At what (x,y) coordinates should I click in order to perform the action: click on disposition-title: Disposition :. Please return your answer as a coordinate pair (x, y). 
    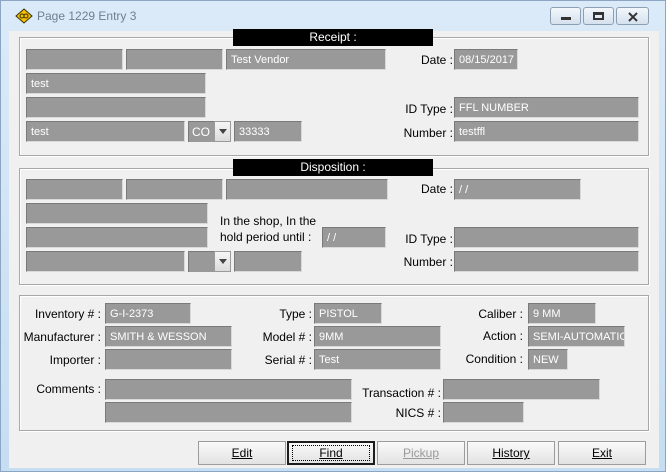
    Looking at the image, I should click on (333, 167).